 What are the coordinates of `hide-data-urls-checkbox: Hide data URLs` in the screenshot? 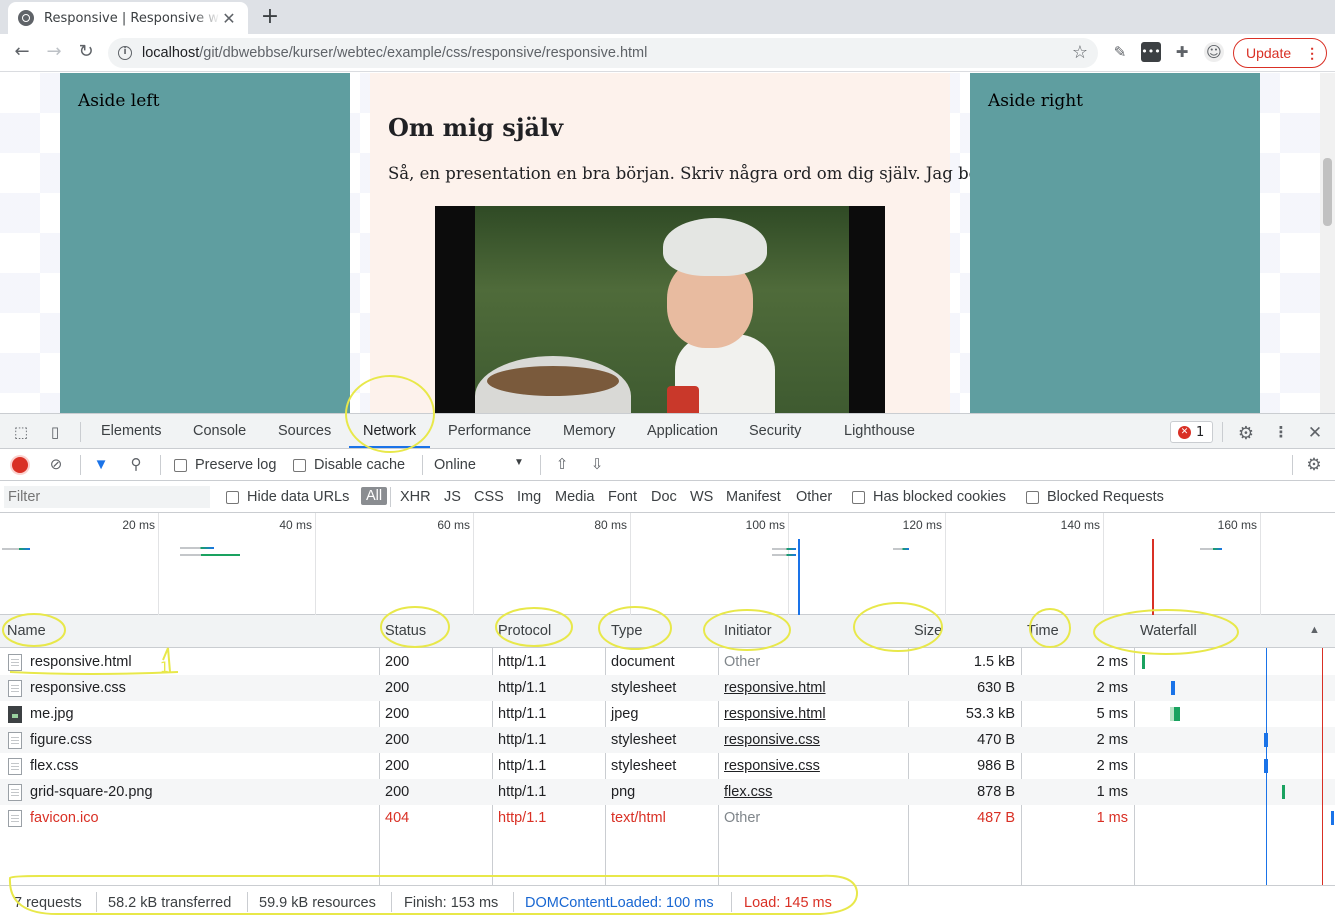 It's located at (287, 497).